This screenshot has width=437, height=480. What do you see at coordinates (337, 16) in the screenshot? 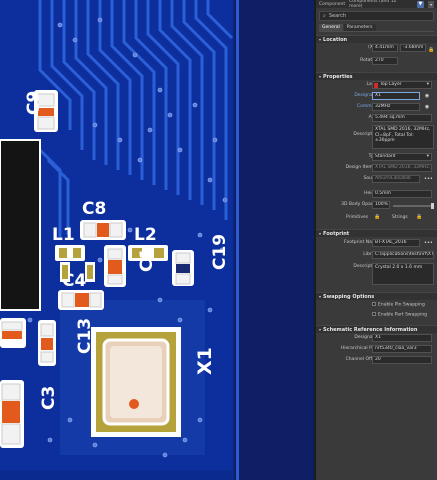
I see `search-placeholder: Search` at bounding box center [337, 16].